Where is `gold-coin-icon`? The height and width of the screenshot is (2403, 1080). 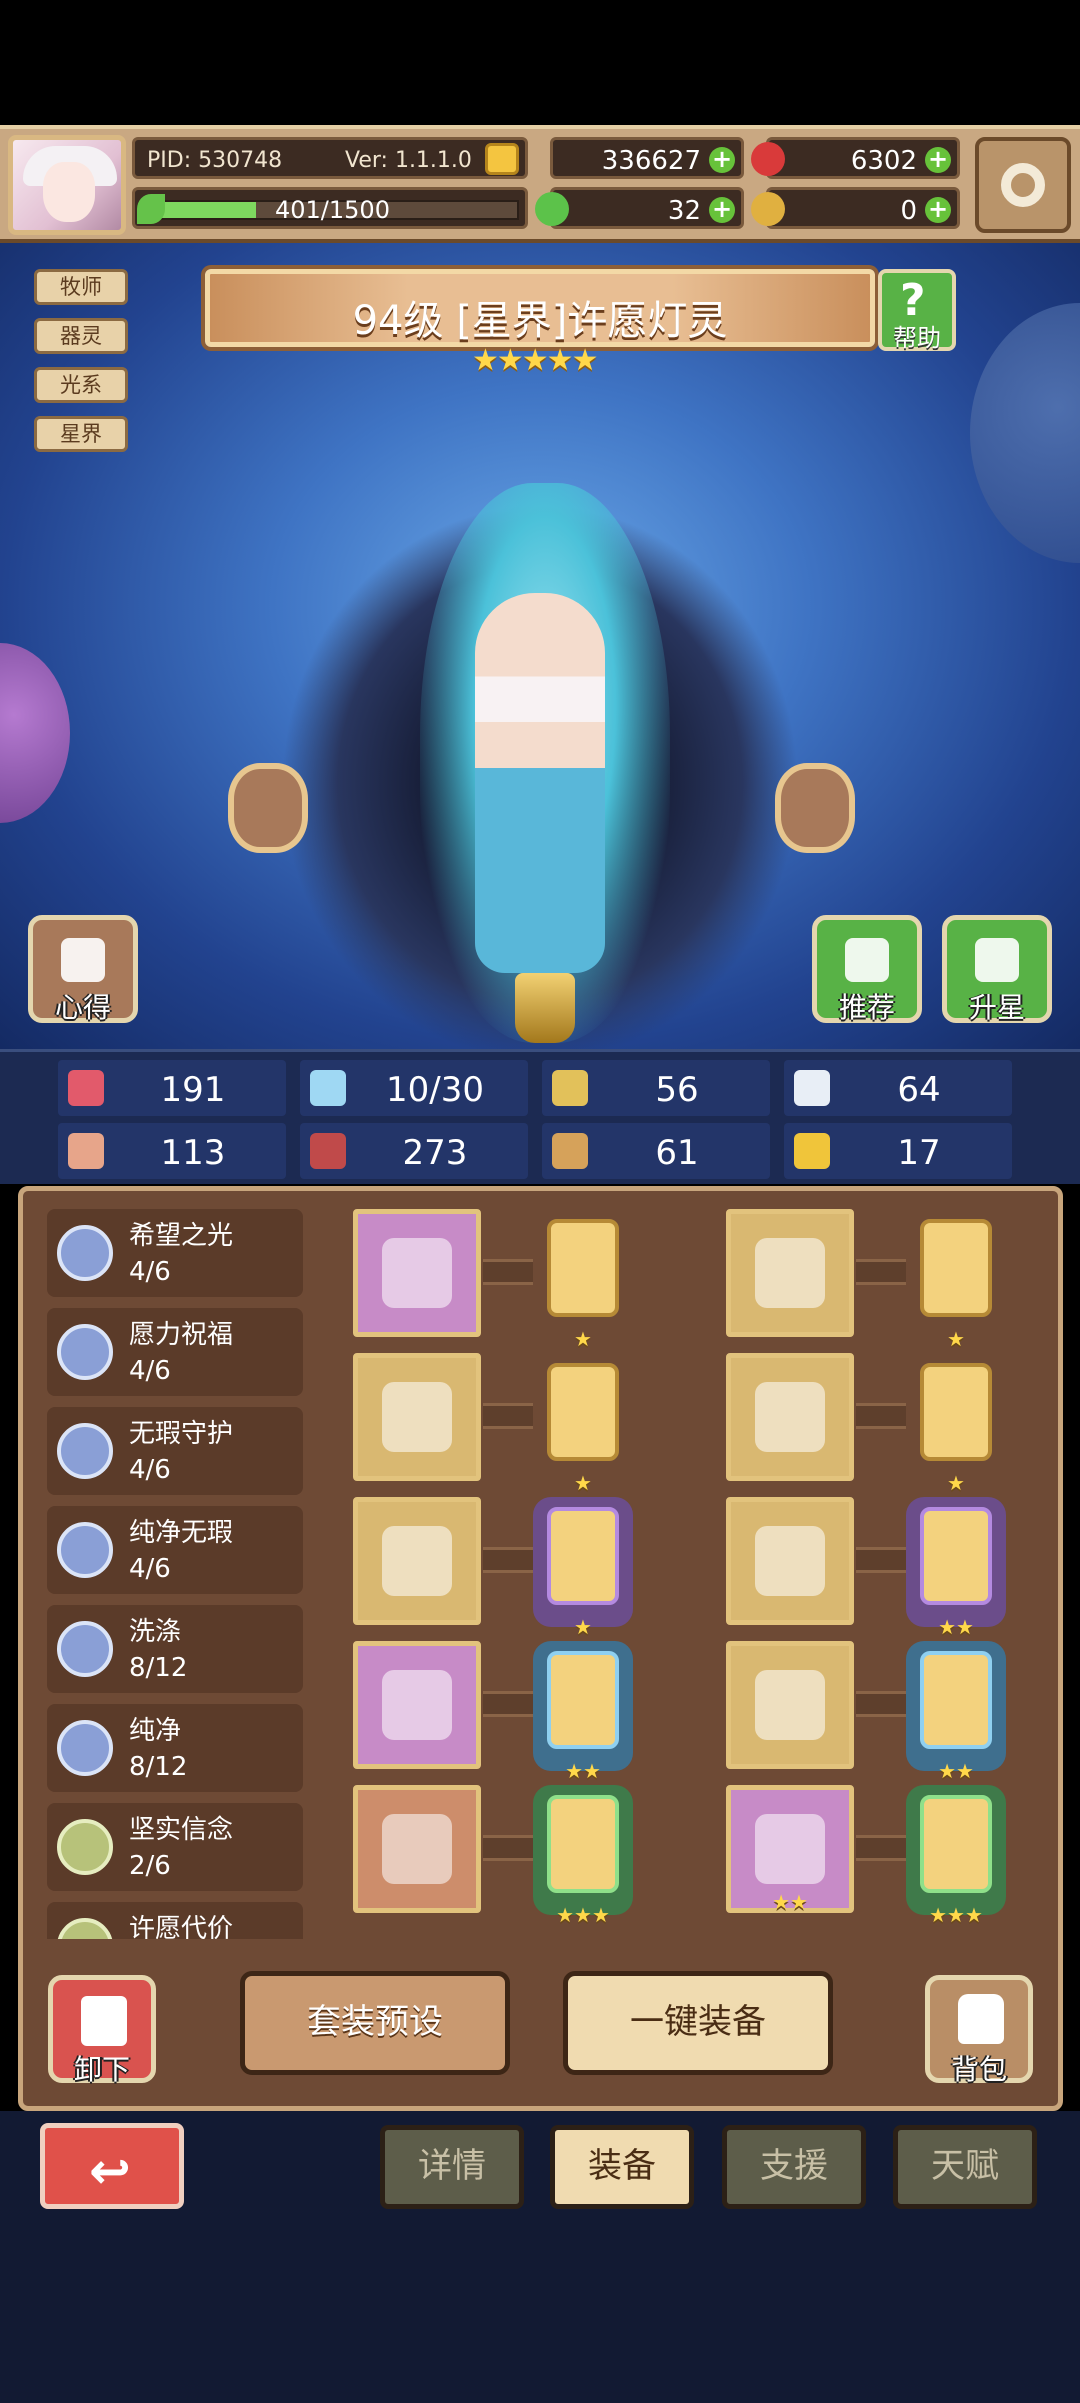 gold-coin-icon is located at coordinates (502, 159).